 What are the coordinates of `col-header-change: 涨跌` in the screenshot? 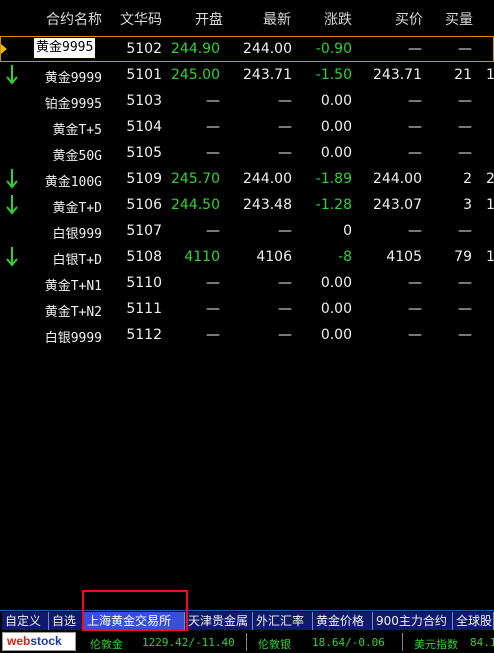 It's located at (338, 19).